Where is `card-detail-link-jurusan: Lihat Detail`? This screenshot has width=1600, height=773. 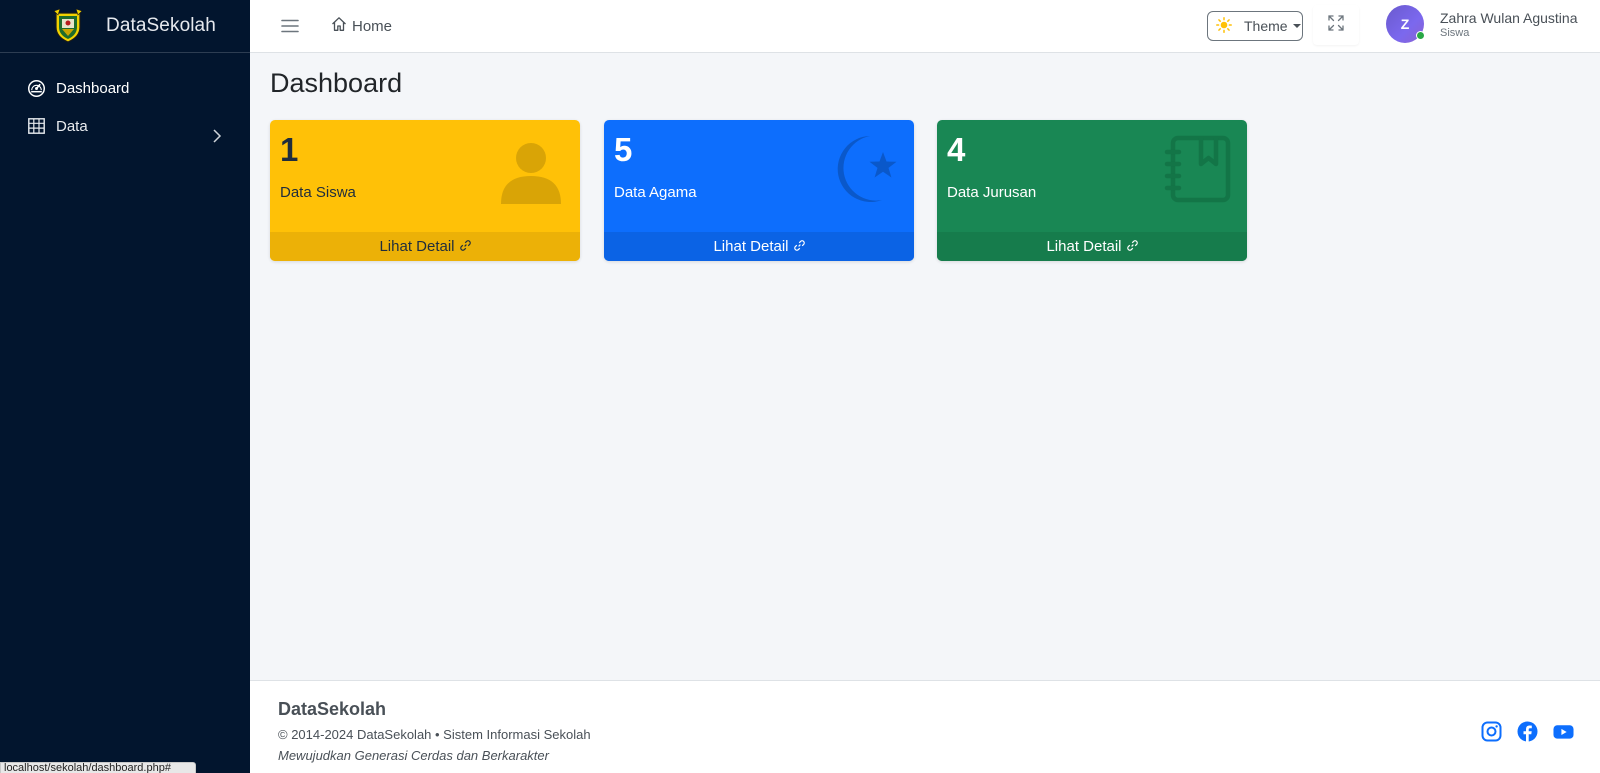 card-detail-link-jurusan: Lihat Detail is located at coordinates (1092, 246).